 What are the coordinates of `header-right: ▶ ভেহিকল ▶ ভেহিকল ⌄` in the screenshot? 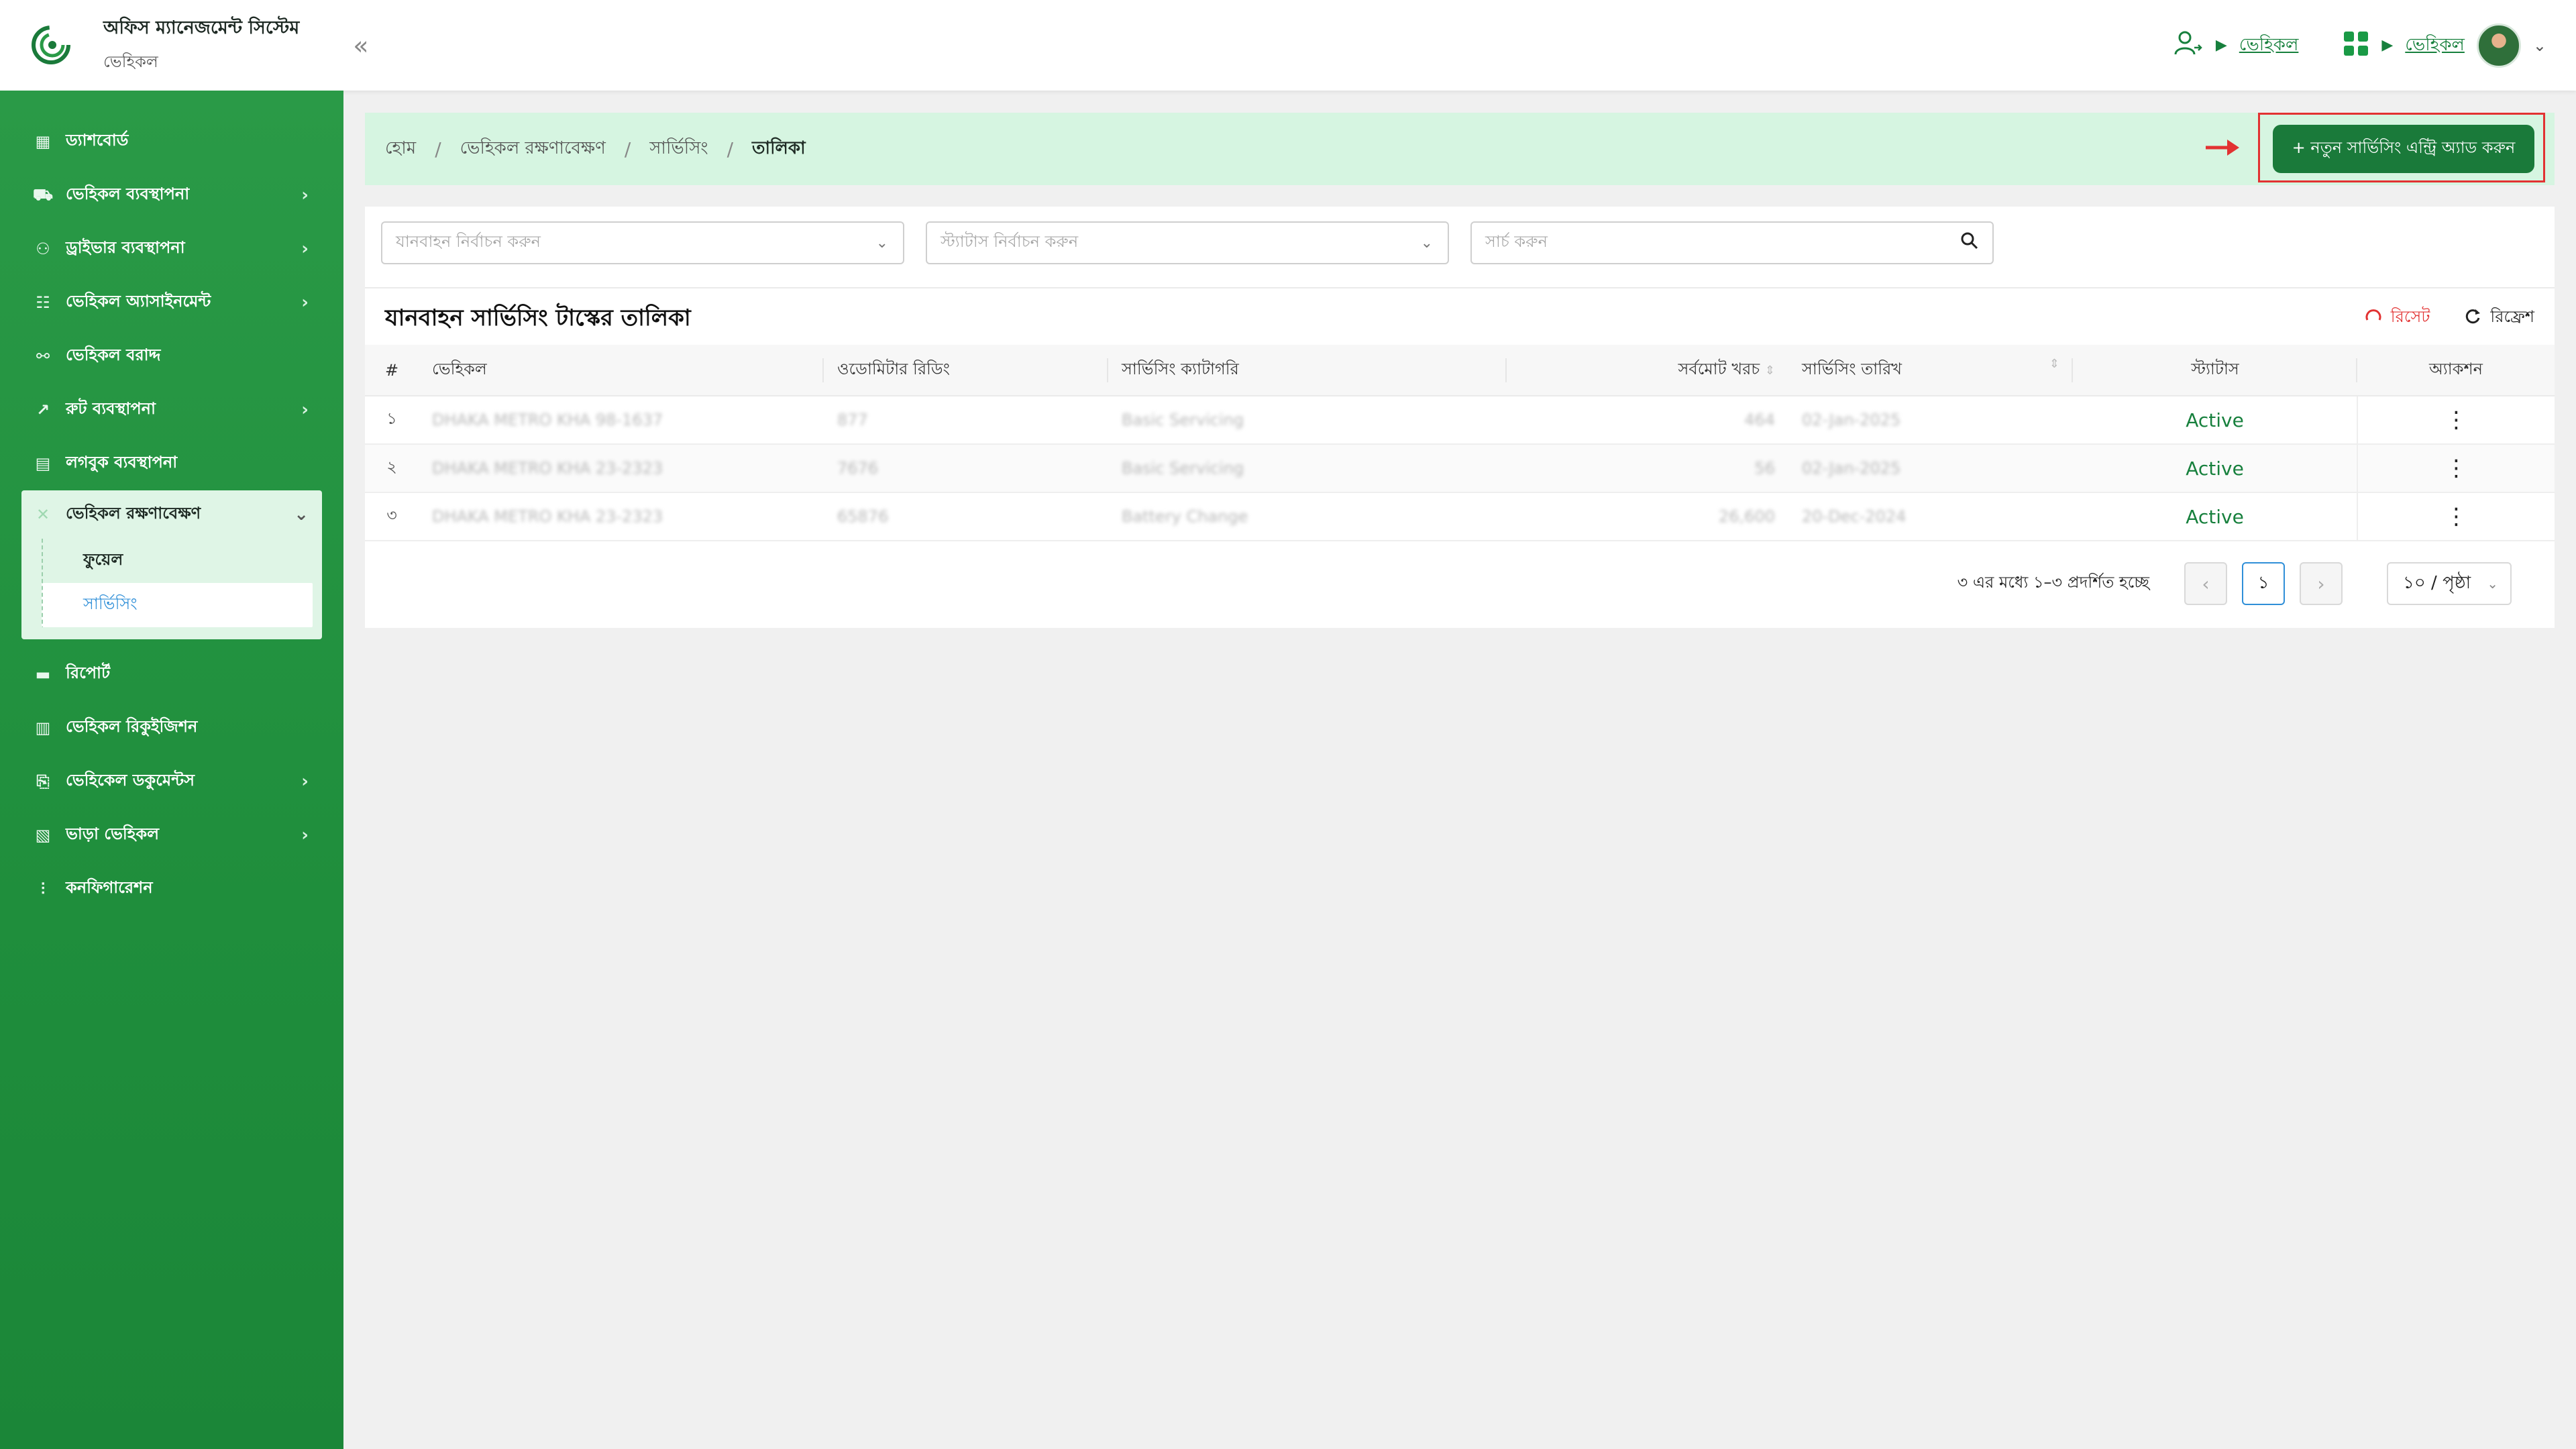 It's located at (2358, 45).